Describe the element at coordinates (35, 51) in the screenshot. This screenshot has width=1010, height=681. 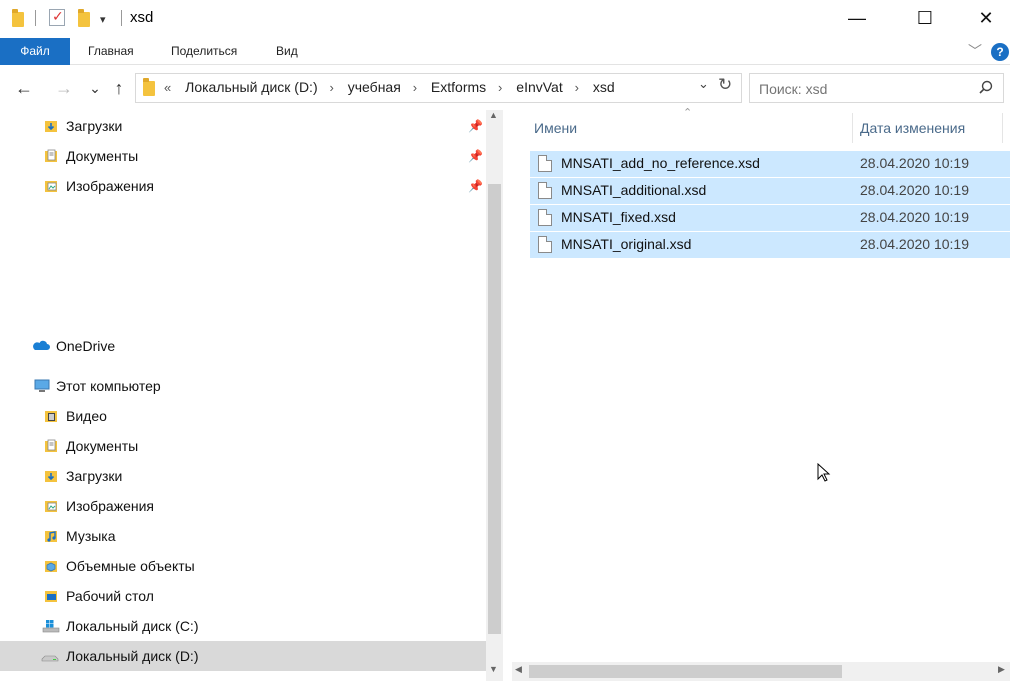
I see `tab-file: Файл` at that location.